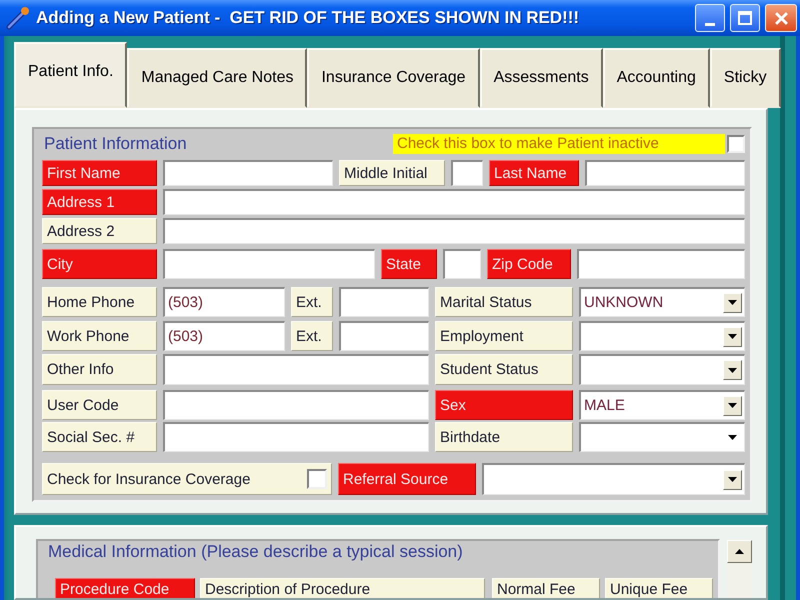 The image size is (800, 600). What do you see at coordinates (125, 588) in the screenshot?
I see `column-header: Procedure Code` at bounding box center [125, 588].